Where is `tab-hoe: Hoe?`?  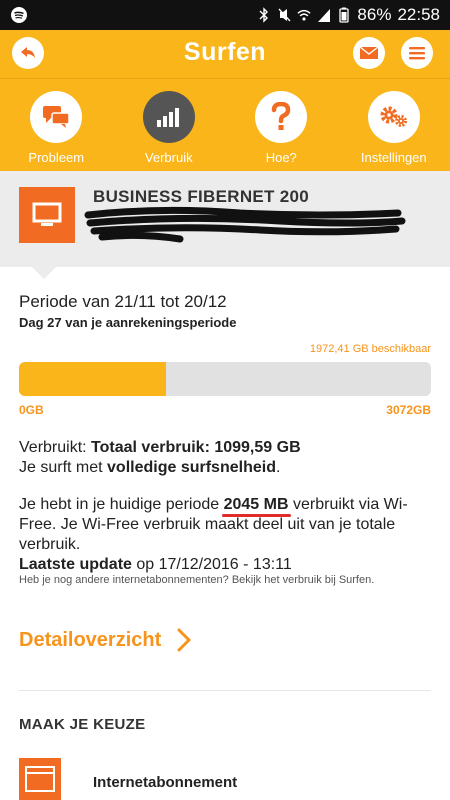
tab-hoe: Hoe? is located at coordinates (281, 125).